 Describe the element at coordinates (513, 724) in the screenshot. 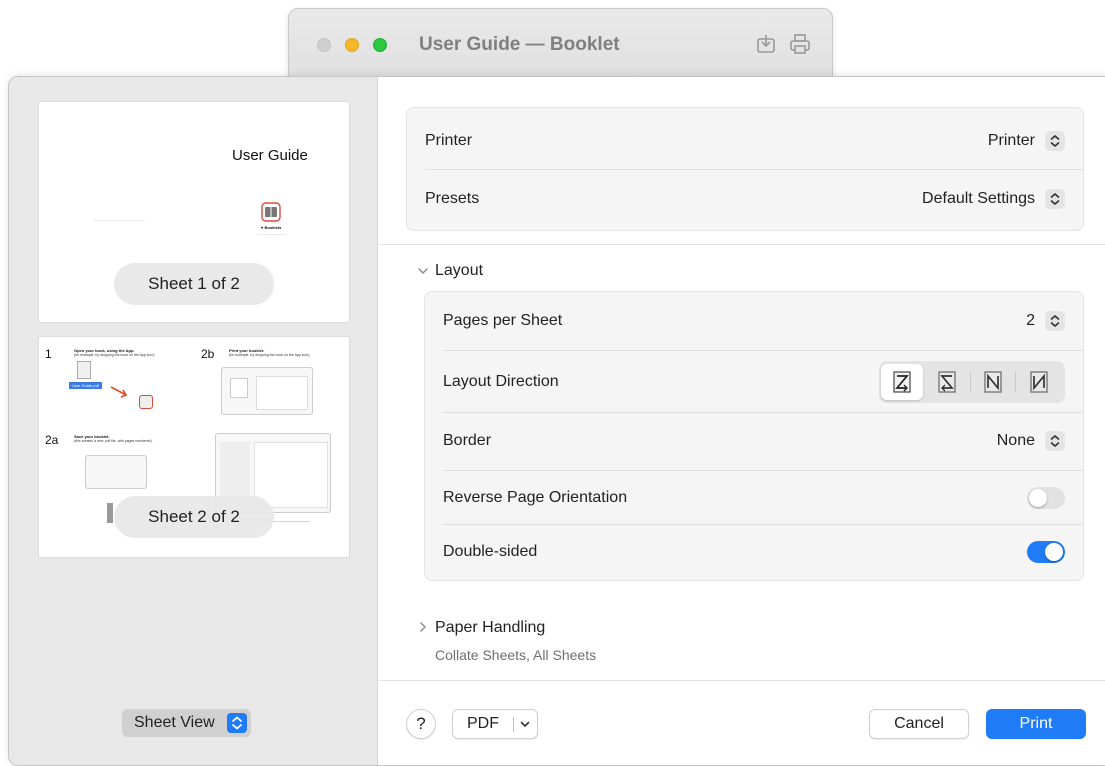

I see `pdf-divider` at that location.